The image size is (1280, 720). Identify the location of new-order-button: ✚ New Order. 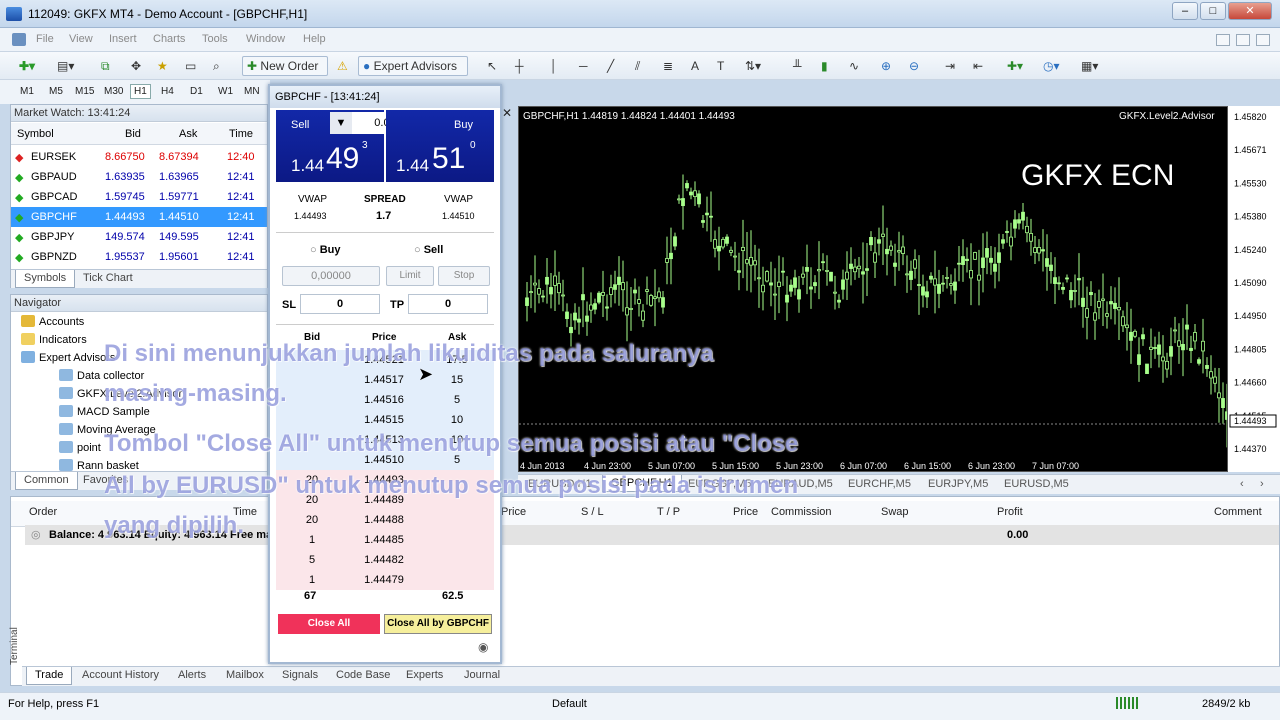
(285, 66).